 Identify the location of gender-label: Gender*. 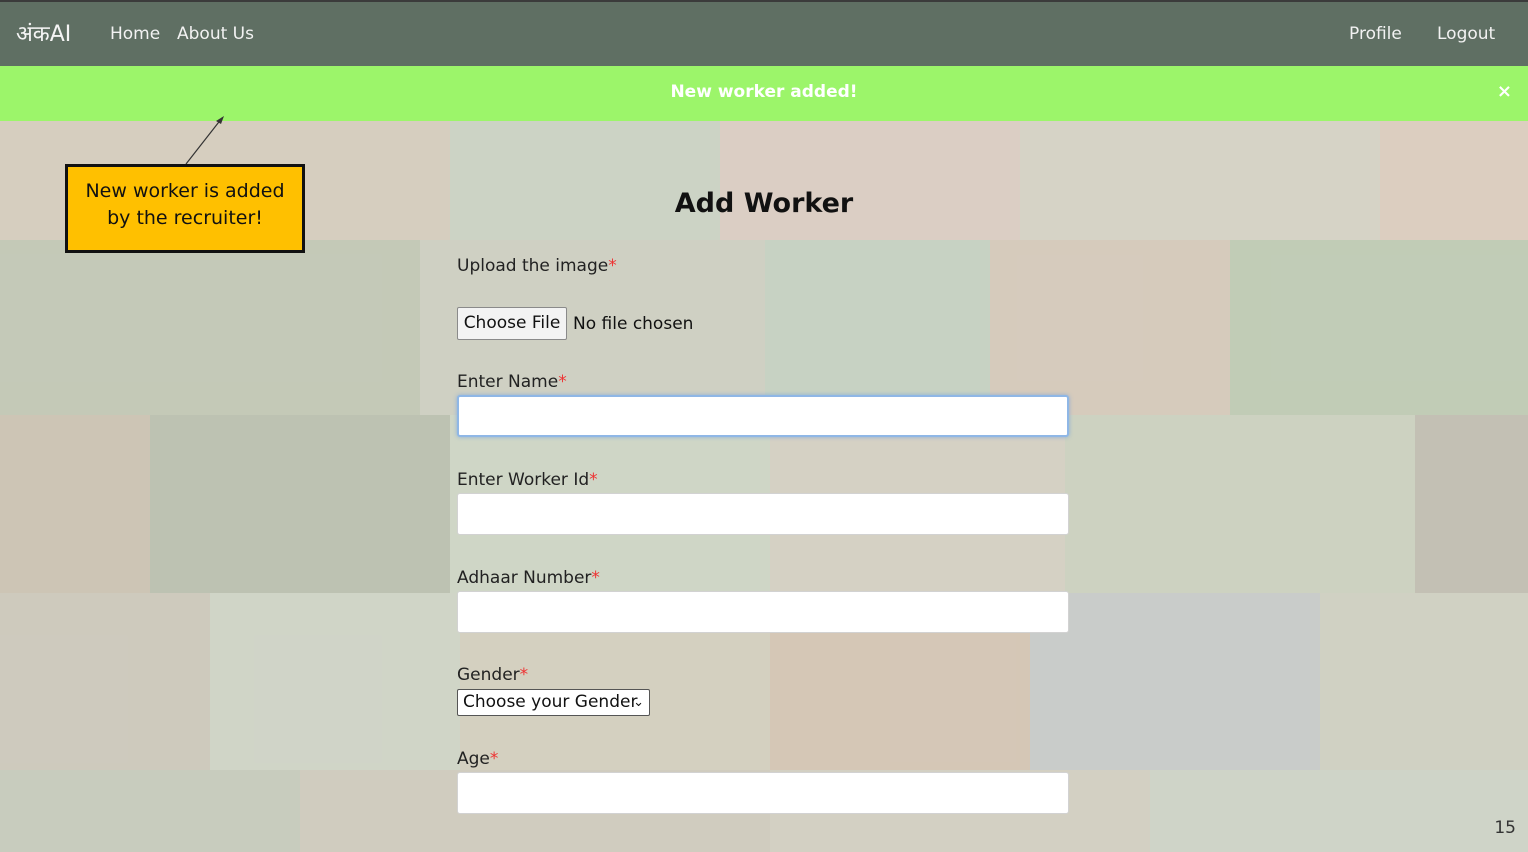
(493, 675).